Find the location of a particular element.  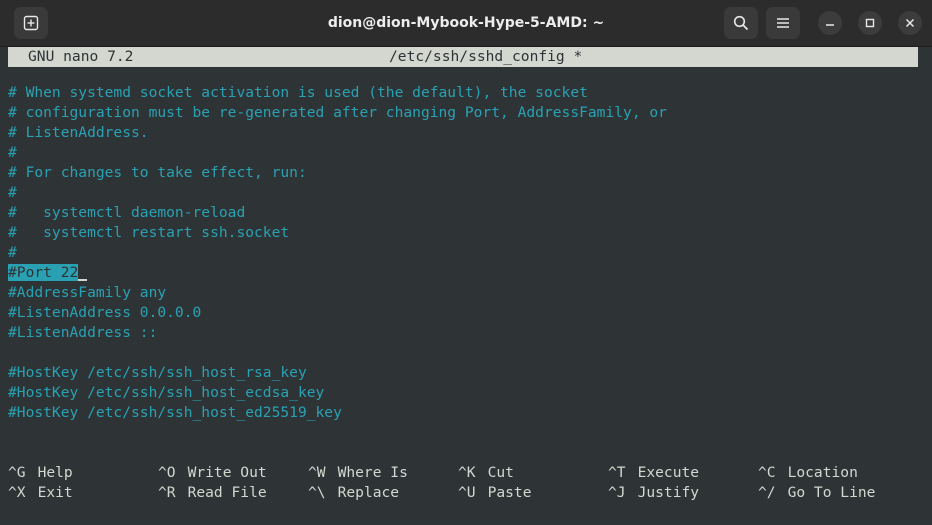

menu-button is located at coordinates (783, 23).